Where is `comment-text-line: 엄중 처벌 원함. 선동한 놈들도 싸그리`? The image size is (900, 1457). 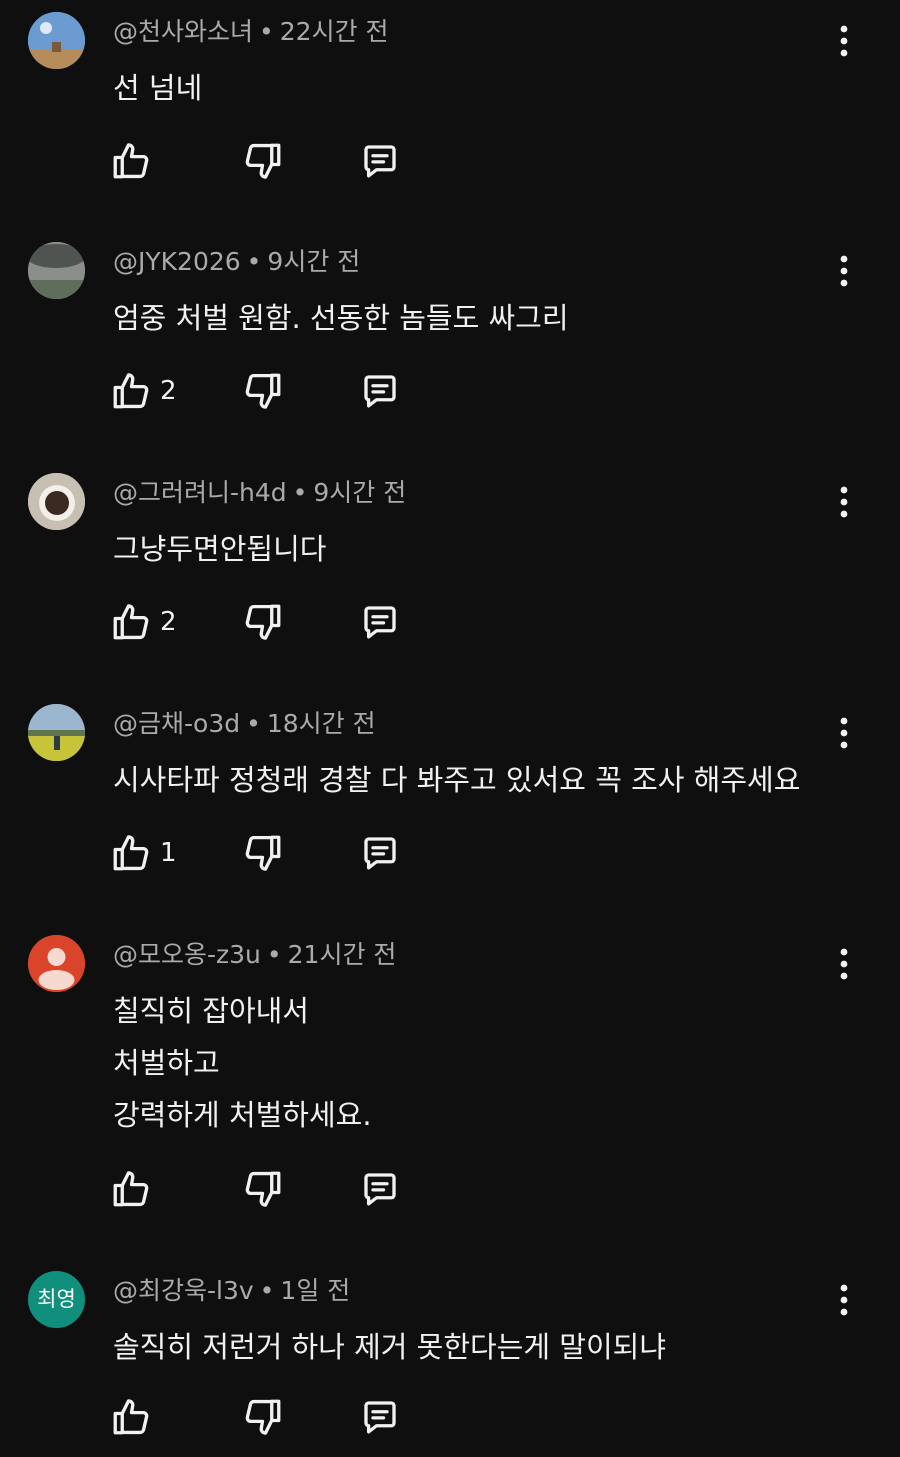
comment-text-line: 엄중 처벌 원함. 선동한 놈들도 싸그리 is located at coordinates (341, 318).